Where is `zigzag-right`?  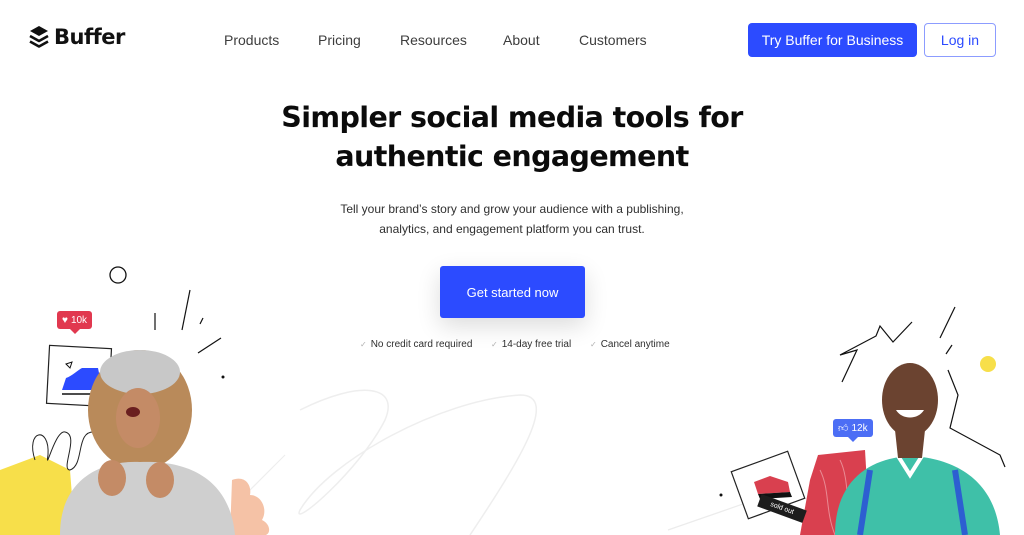
zigzag-right is located at coordinates (976, 418).